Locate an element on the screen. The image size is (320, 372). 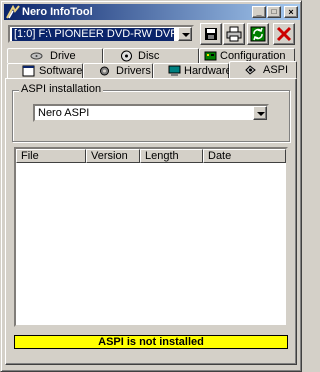
tab-software: Software is located at coordinates (45, 70).